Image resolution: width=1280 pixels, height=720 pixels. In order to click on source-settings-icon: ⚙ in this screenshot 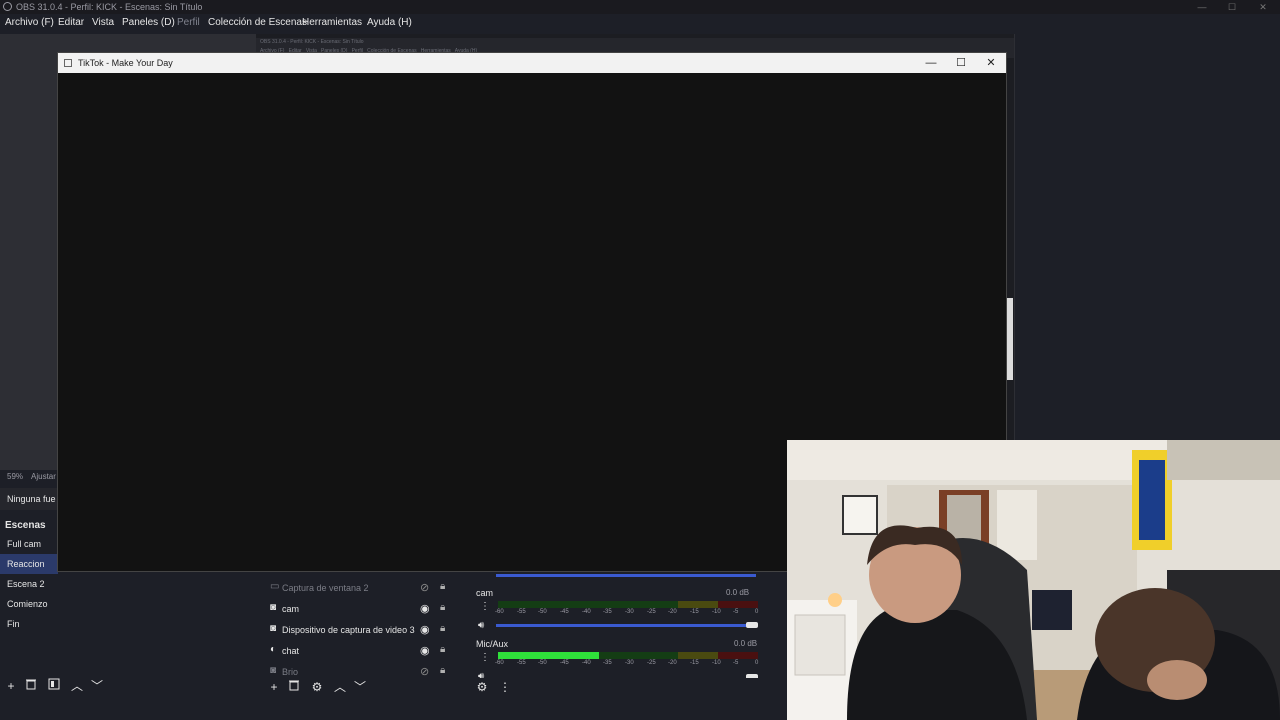, I will do `click(317, 687)`.